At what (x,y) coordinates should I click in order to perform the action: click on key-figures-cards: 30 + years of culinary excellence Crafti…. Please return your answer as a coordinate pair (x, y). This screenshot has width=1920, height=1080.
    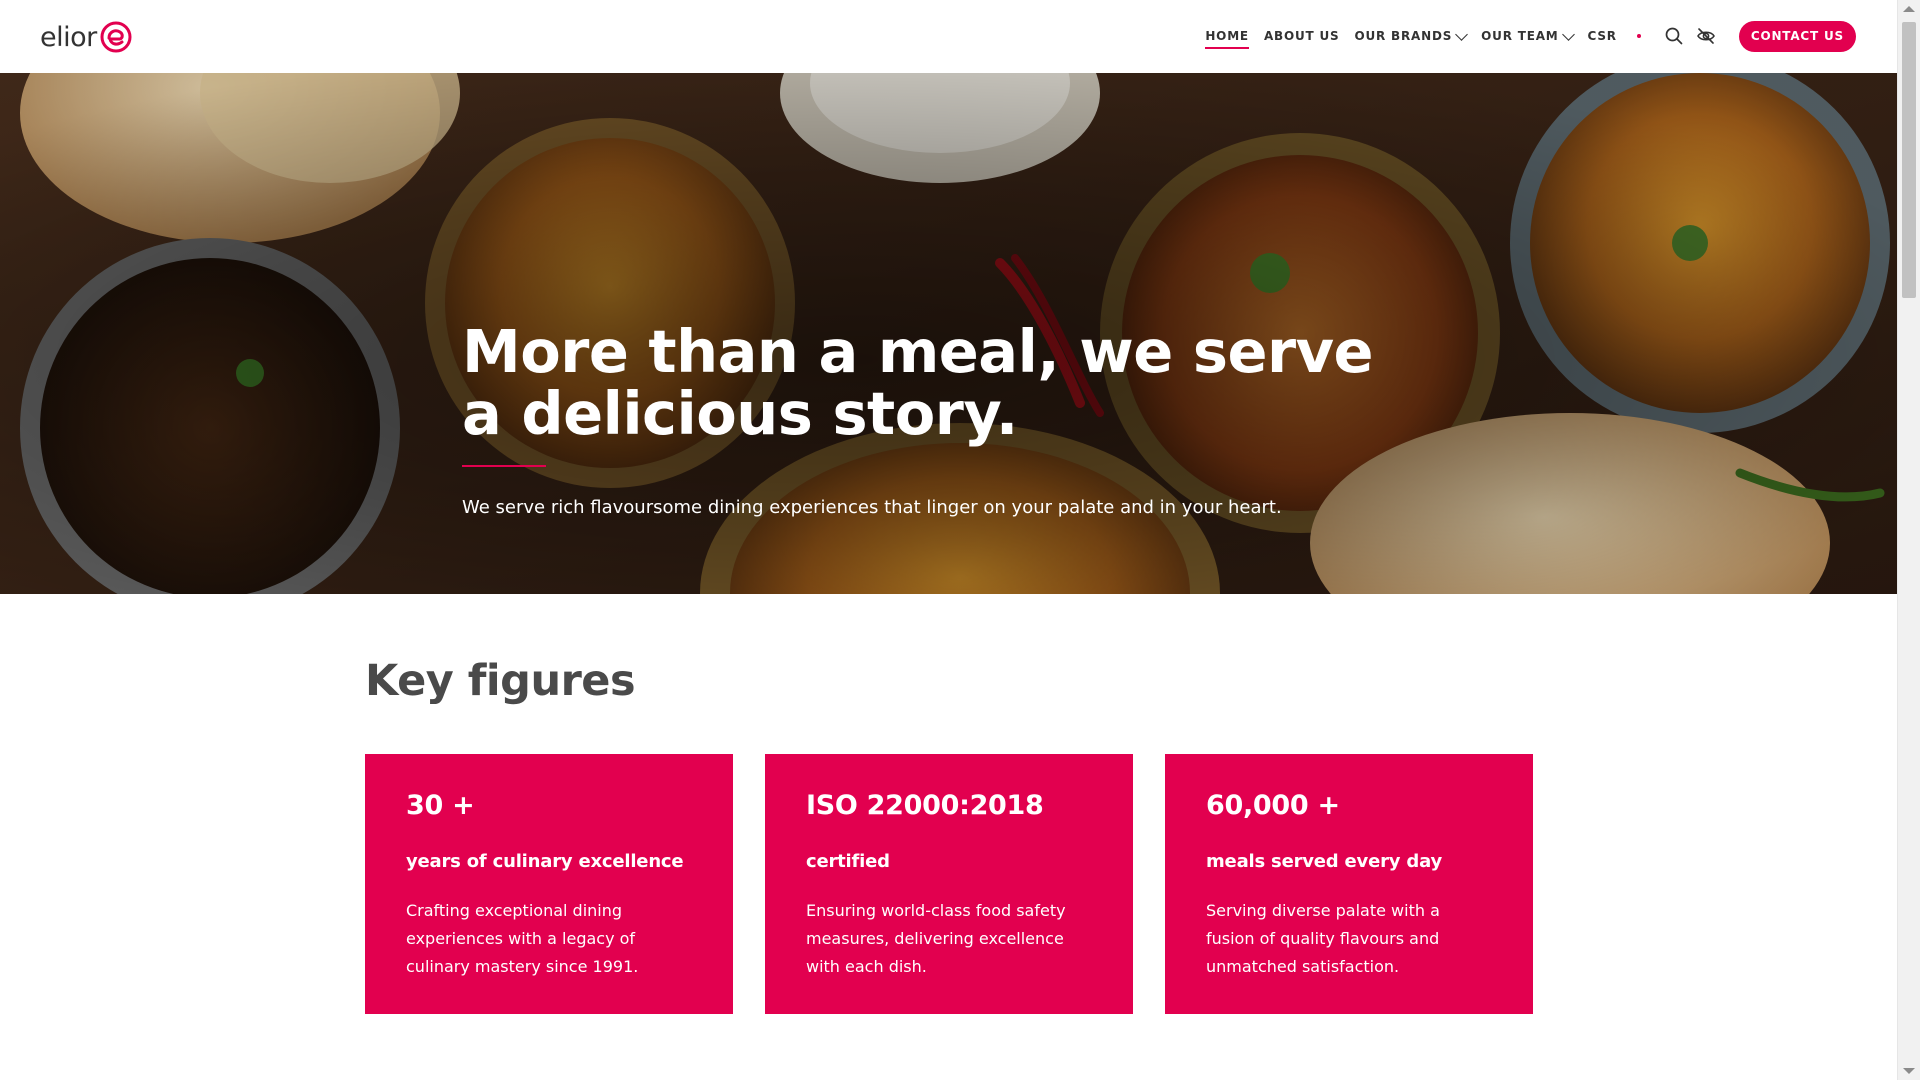
    Looking at the image, I should click on (949, 884).